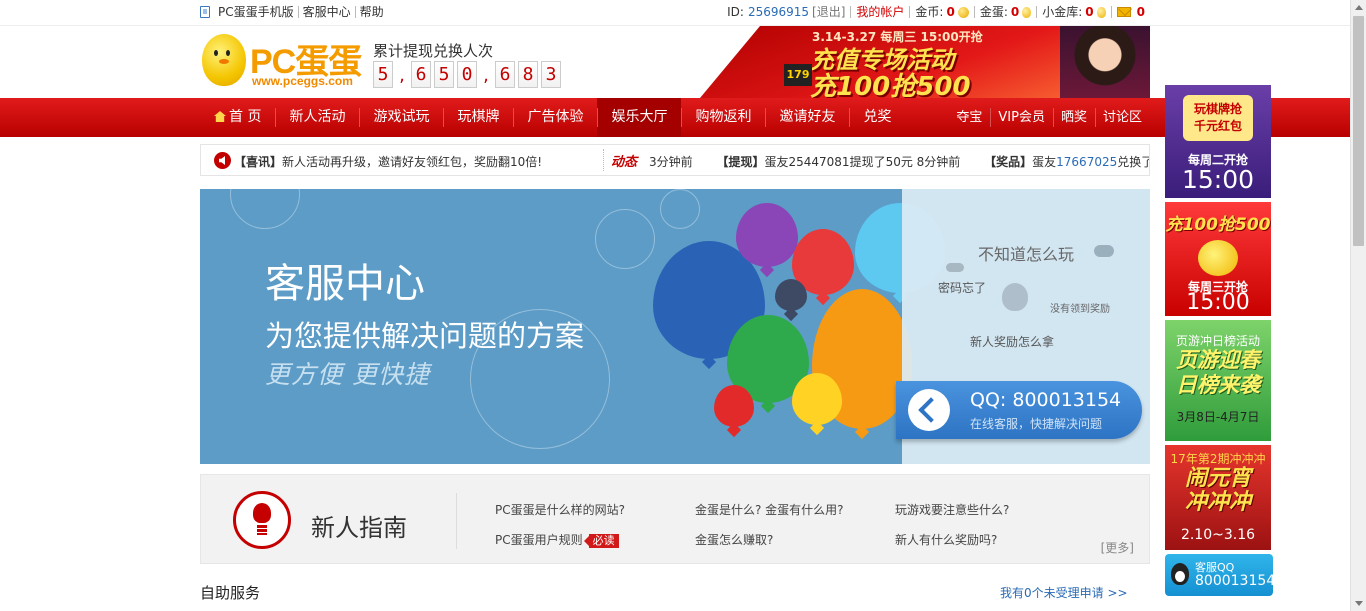 This screenshot has height=611, width=1366. What do you see at coordinates (258, 162) in the screenshot?
I see `news-tag: 【喜讯】` at bounding box center [258, 162].